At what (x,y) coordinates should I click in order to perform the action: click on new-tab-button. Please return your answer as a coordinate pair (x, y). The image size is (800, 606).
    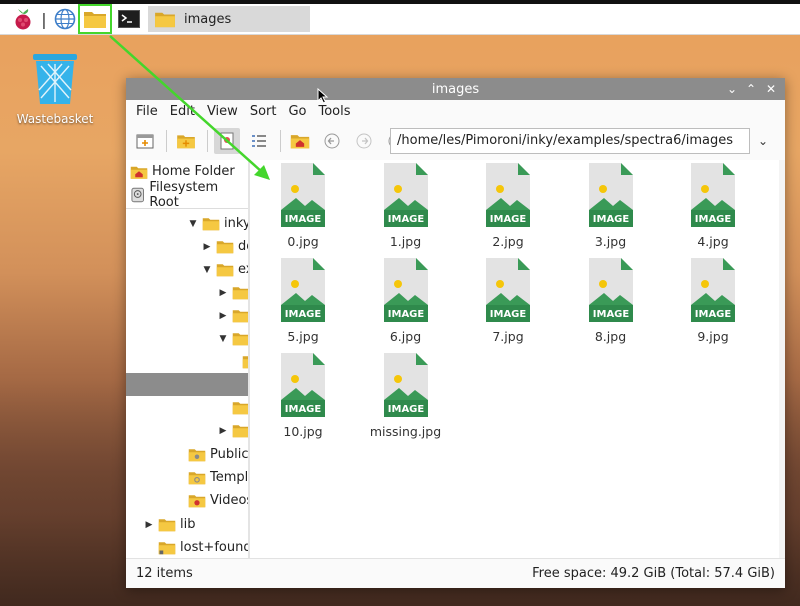
    Looking at the image, I should click on (145, 141).